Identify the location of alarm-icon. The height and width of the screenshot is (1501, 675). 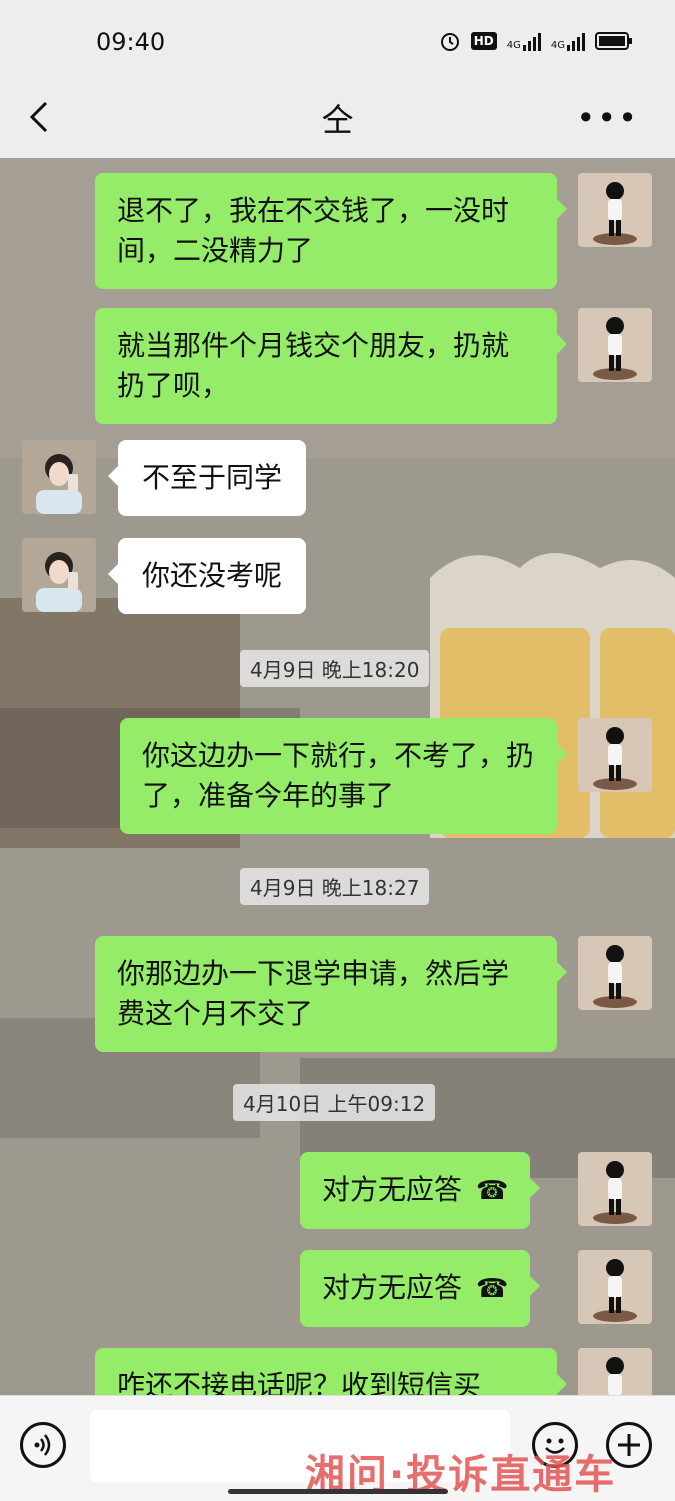
(449, 42).